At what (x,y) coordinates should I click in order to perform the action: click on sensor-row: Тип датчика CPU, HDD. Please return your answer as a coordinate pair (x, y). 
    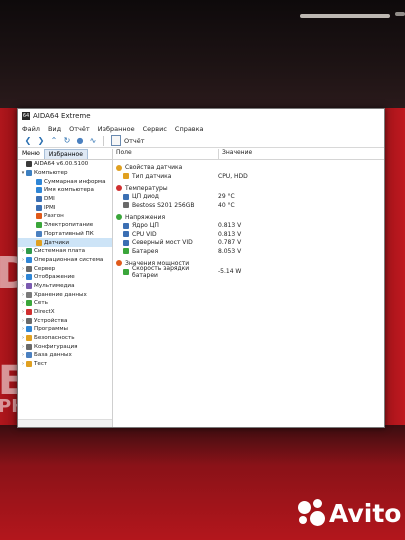
    Looking at the image, I should click on (250, 176).